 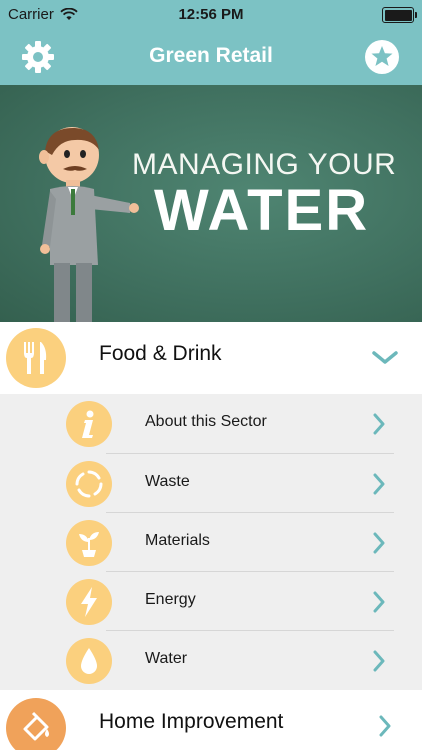 I want to click on list-item-label: Waste, so click(x=167, y=481).